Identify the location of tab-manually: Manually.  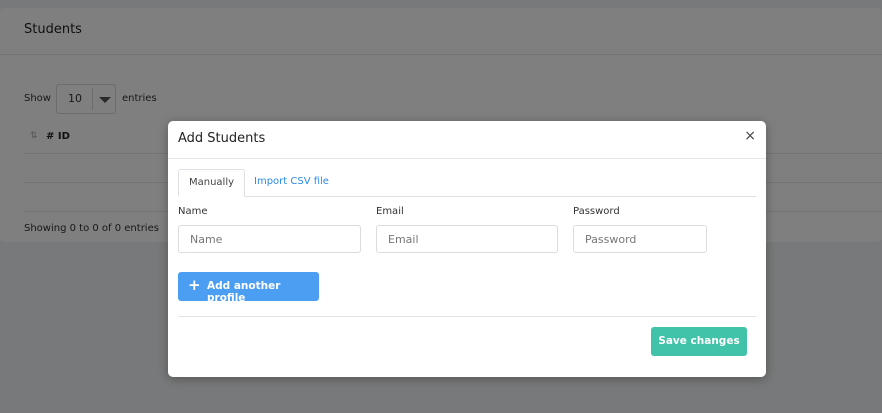
(212, 183).